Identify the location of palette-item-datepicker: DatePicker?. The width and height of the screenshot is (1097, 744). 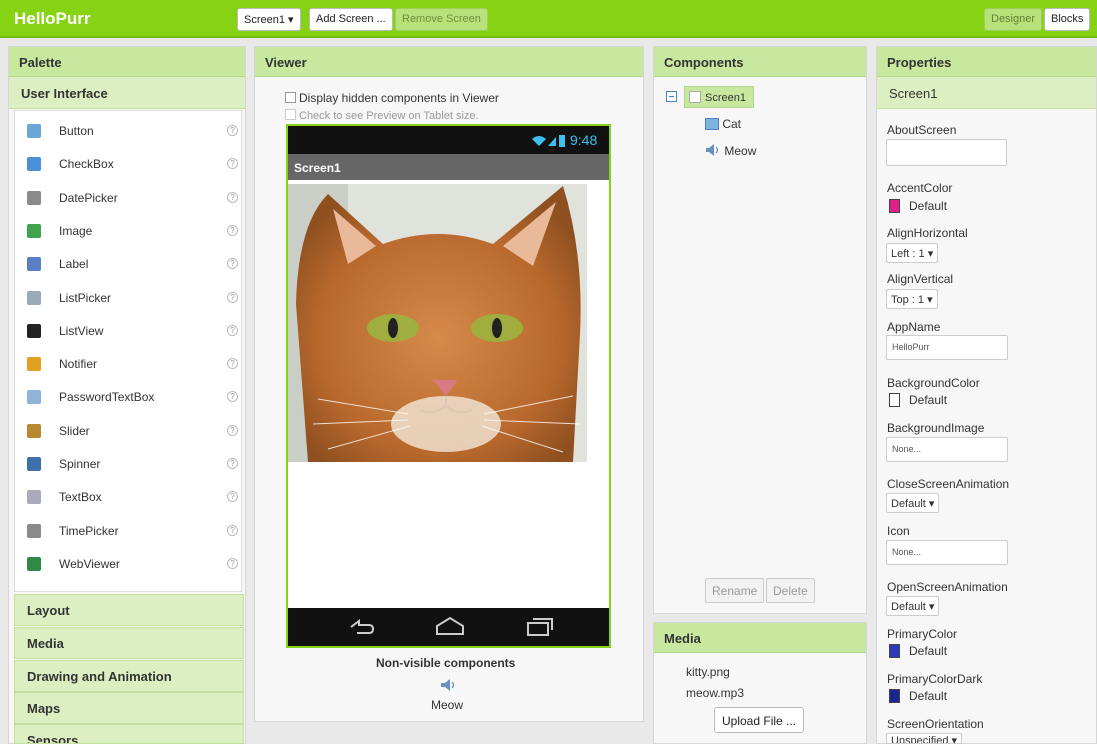
(133, 198).